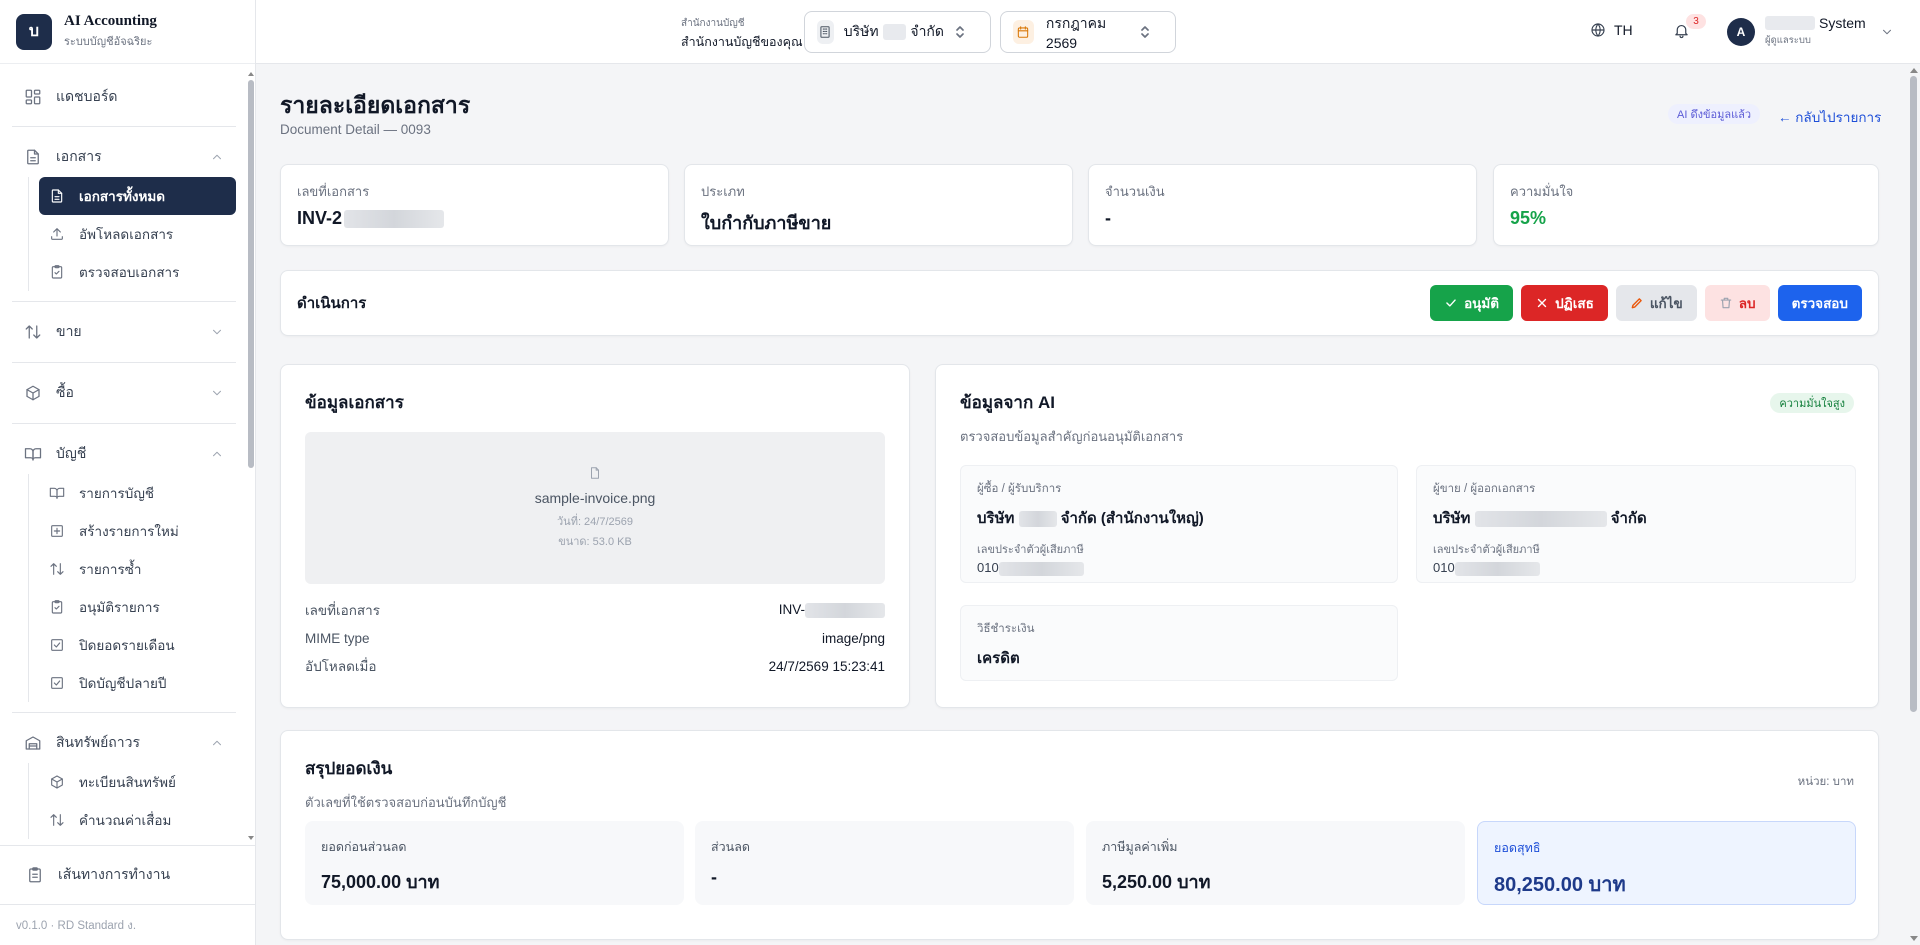  What do you see at coordinates (137, 569) in the screenshot?
I see `sidebar-item-recurring: รายการซ้ำ` at bounding box center [137, 569].